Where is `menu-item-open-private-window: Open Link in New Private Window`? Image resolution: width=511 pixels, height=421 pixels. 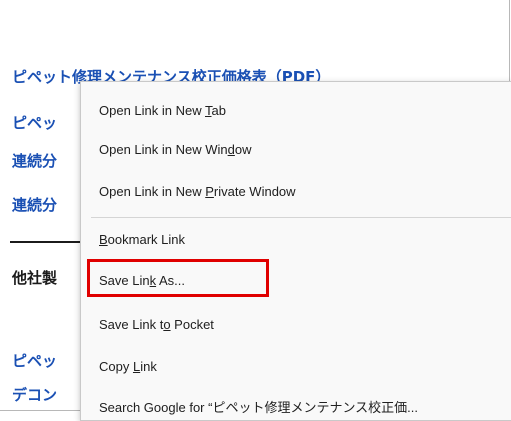
menu-item-open-private-window: Open Link in New Private Window is located at coordinates (197, 192).